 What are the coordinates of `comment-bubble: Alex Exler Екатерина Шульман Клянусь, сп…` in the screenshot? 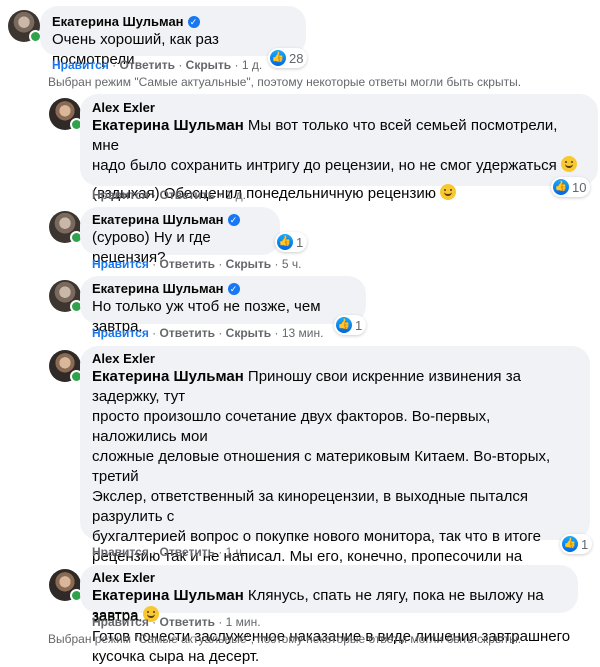 It's located at (329, 594).